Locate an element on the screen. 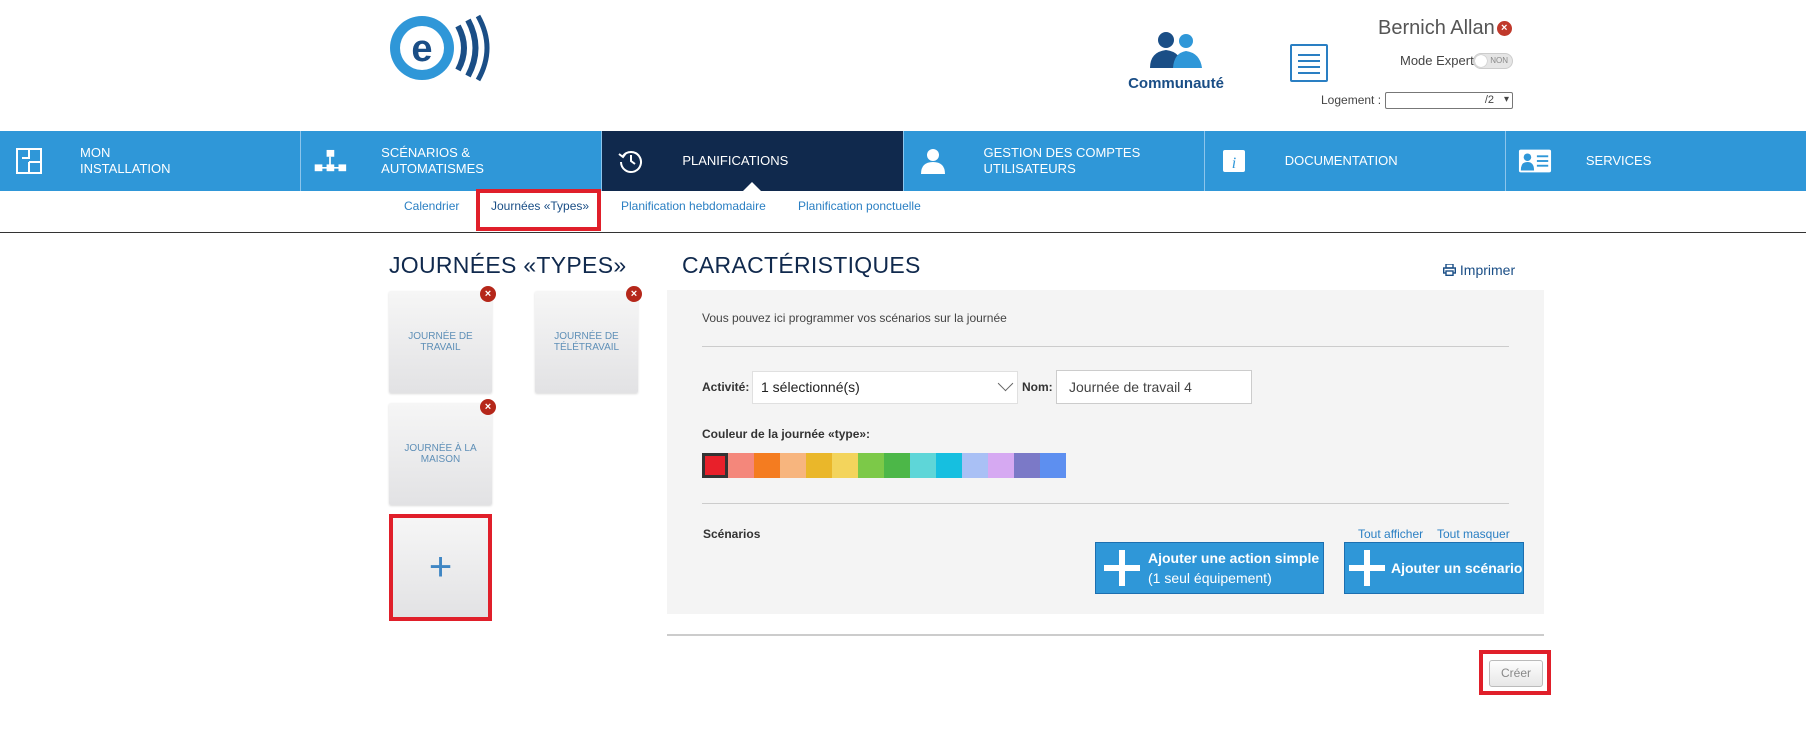 This screenshot has height=750, width=1806. button-line-1: Ajouter une action simple is located at coordinates (1234, 558).